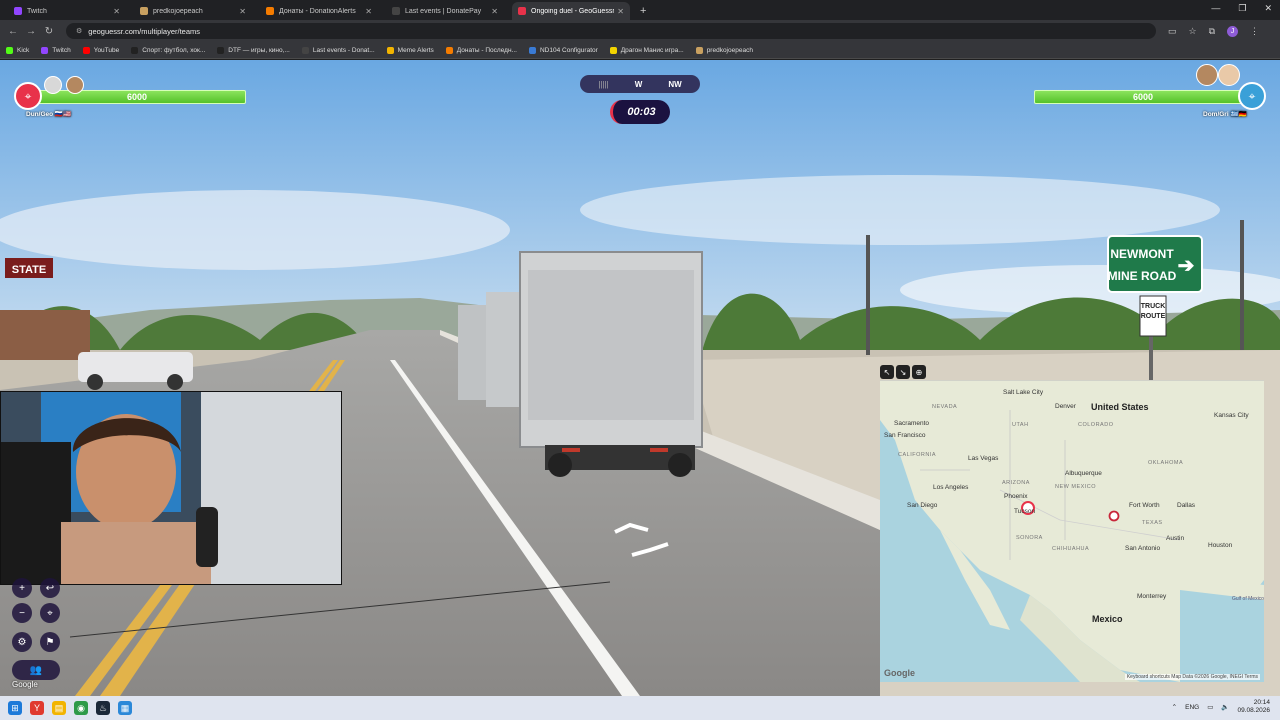  I want to click on bookmark-star-icon: ☆, so click(1193, 31).